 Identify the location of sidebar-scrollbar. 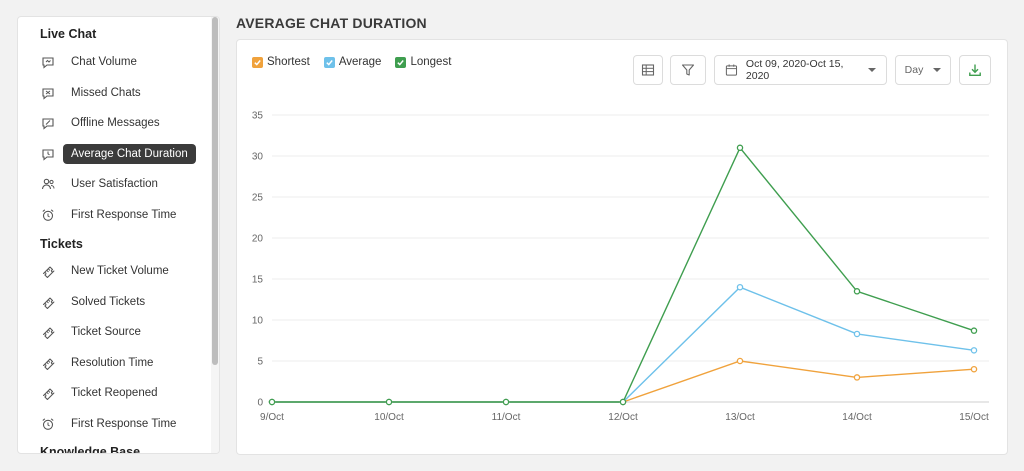
(215, 235).